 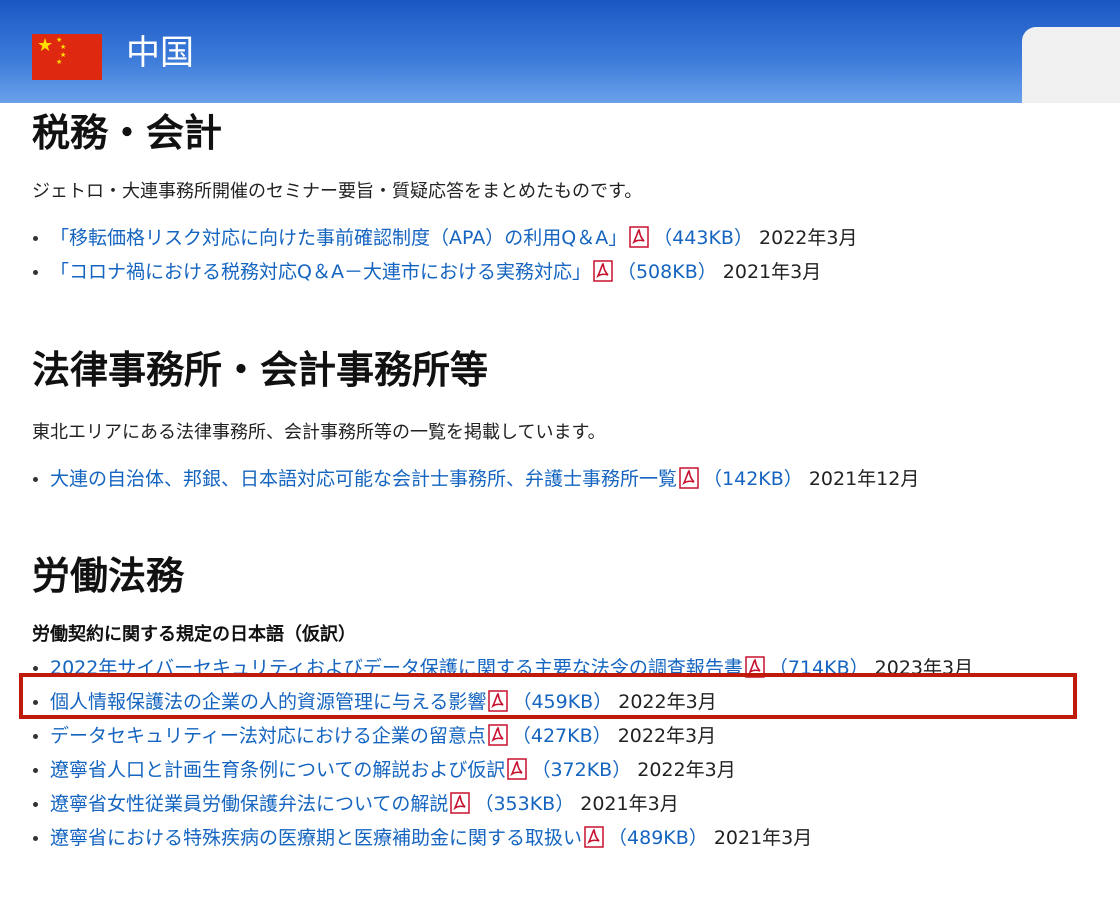 I want to click on document-link: 遼寧省人口と計画生育条例についての解説および仮訳, so click(x=277, y=770).